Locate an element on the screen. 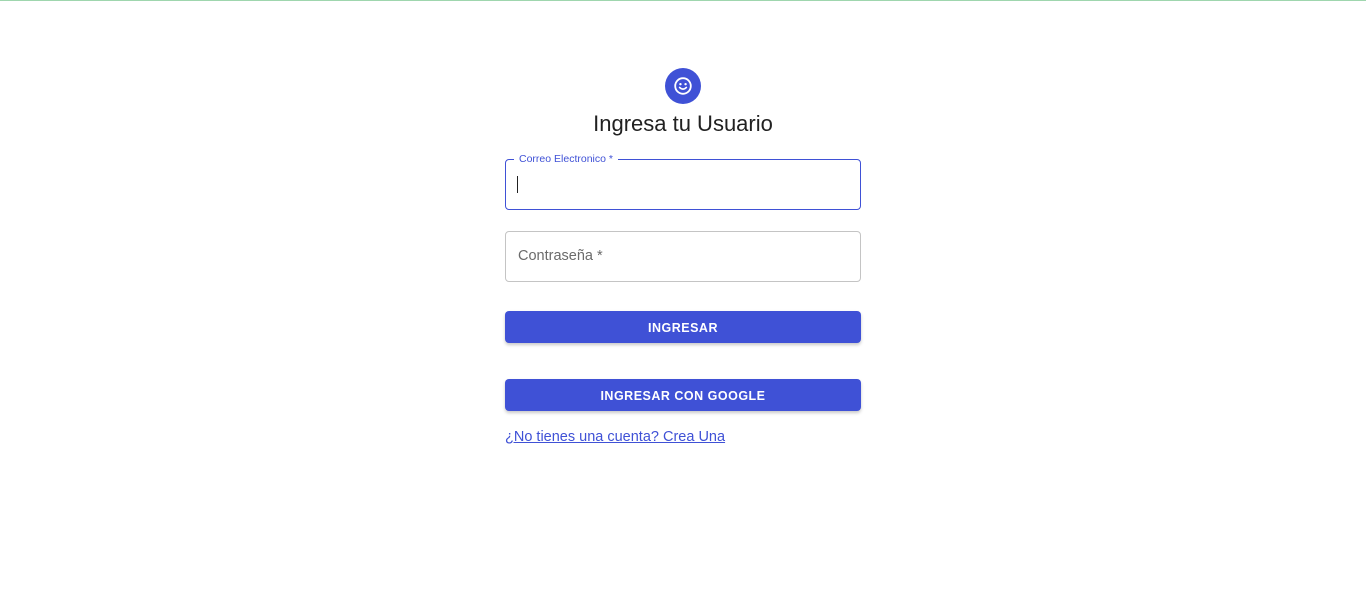  email-field-label: Correo Electronico * is located at coordinates (566, 159).